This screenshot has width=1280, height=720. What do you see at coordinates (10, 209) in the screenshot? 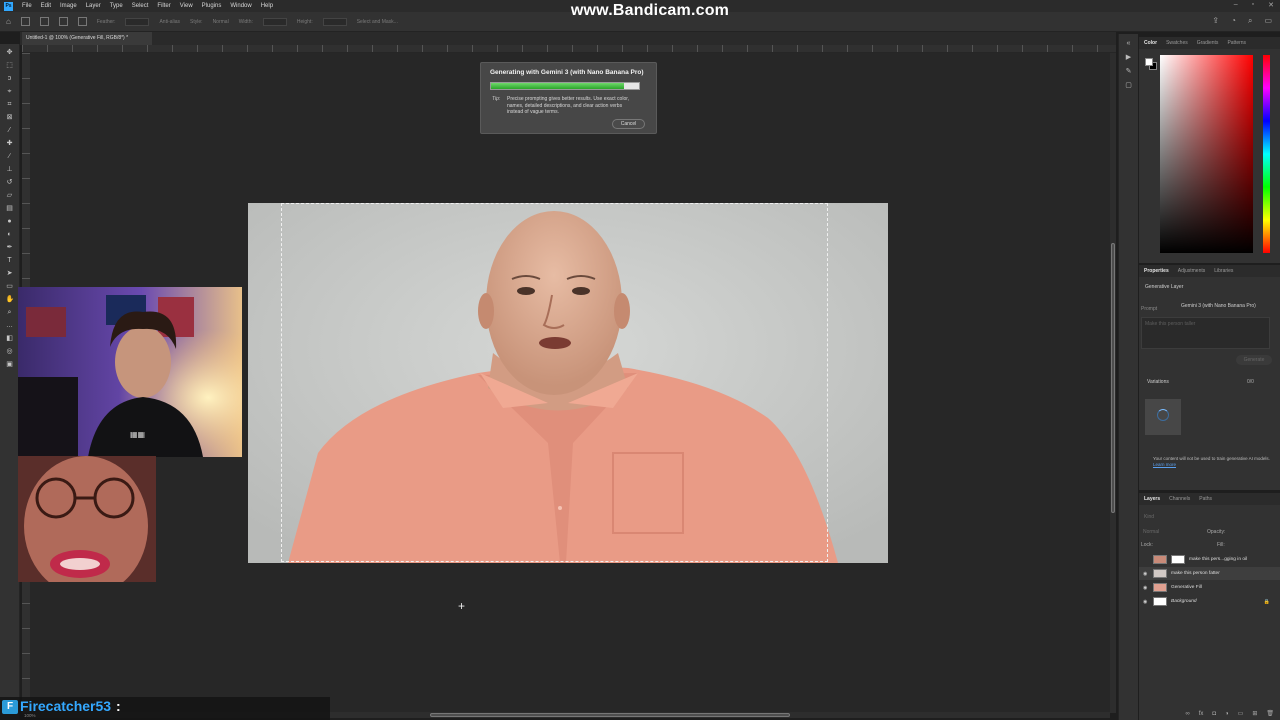
I see `gradient-tool-icon: ▤` at bounding box center [10, 209].